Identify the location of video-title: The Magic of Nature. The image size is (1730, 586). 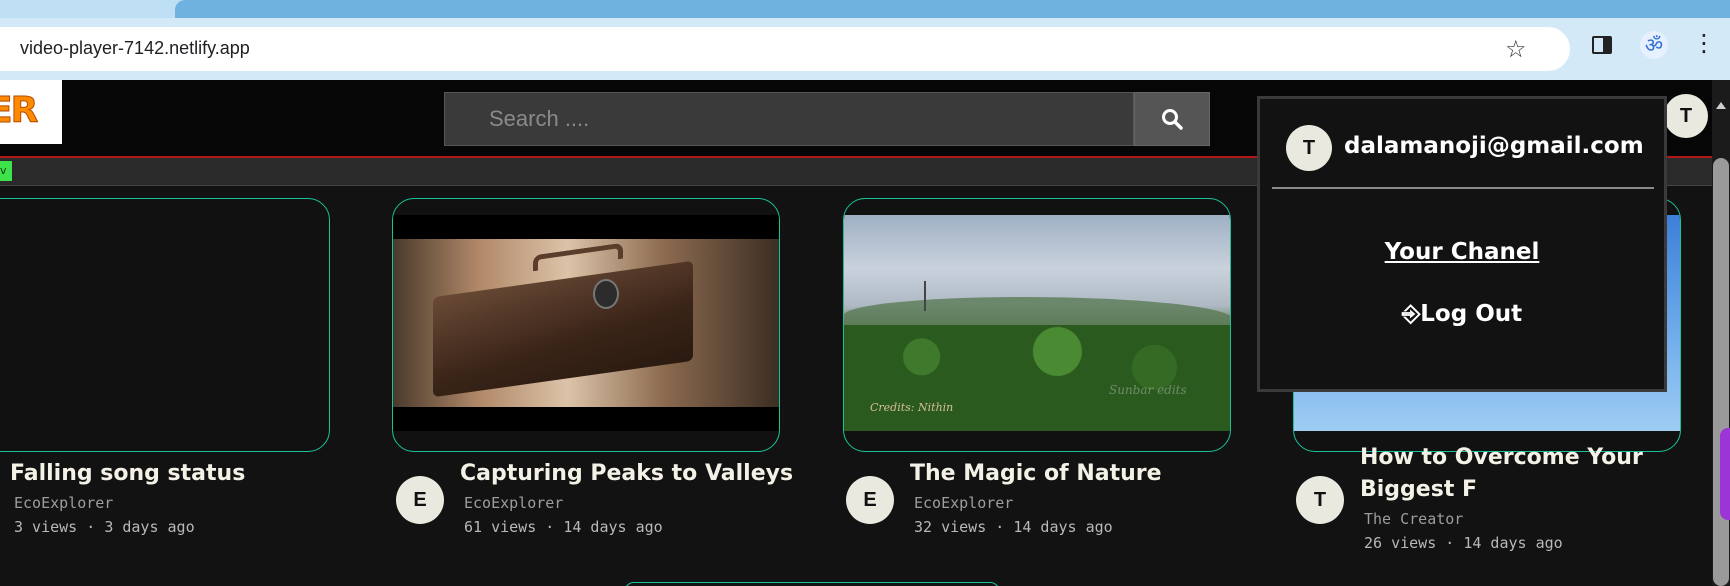
(1036, 474).